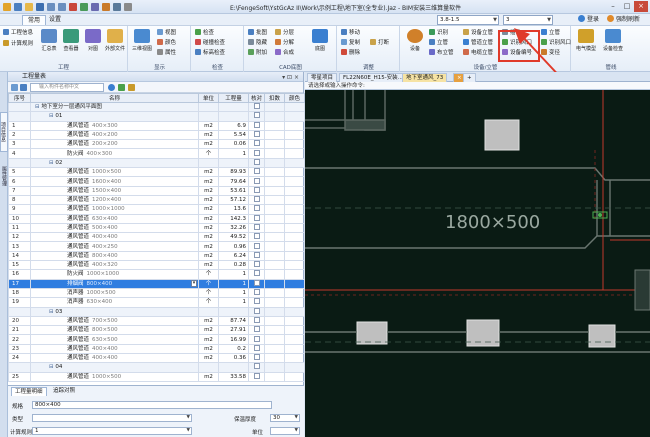 This screenshot has width=650, height=437. What do you see at coordinates (156, 330) in the screenshot?
I see `table-row: 21 通风管道 800×500 m2 27.91` at bounding box center [156, 330].